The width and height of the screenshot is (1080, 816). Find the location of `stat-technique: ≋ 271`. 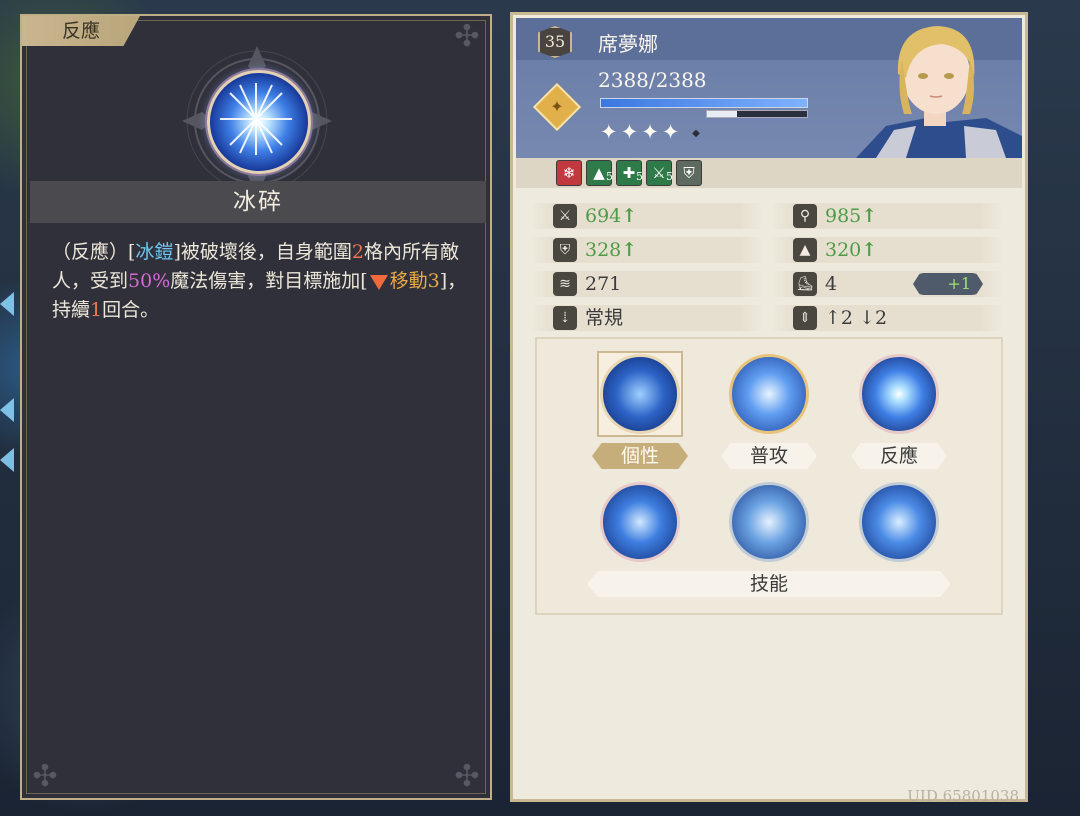

stat-technique: ≋ 271 is located at coordinates (647, 284).